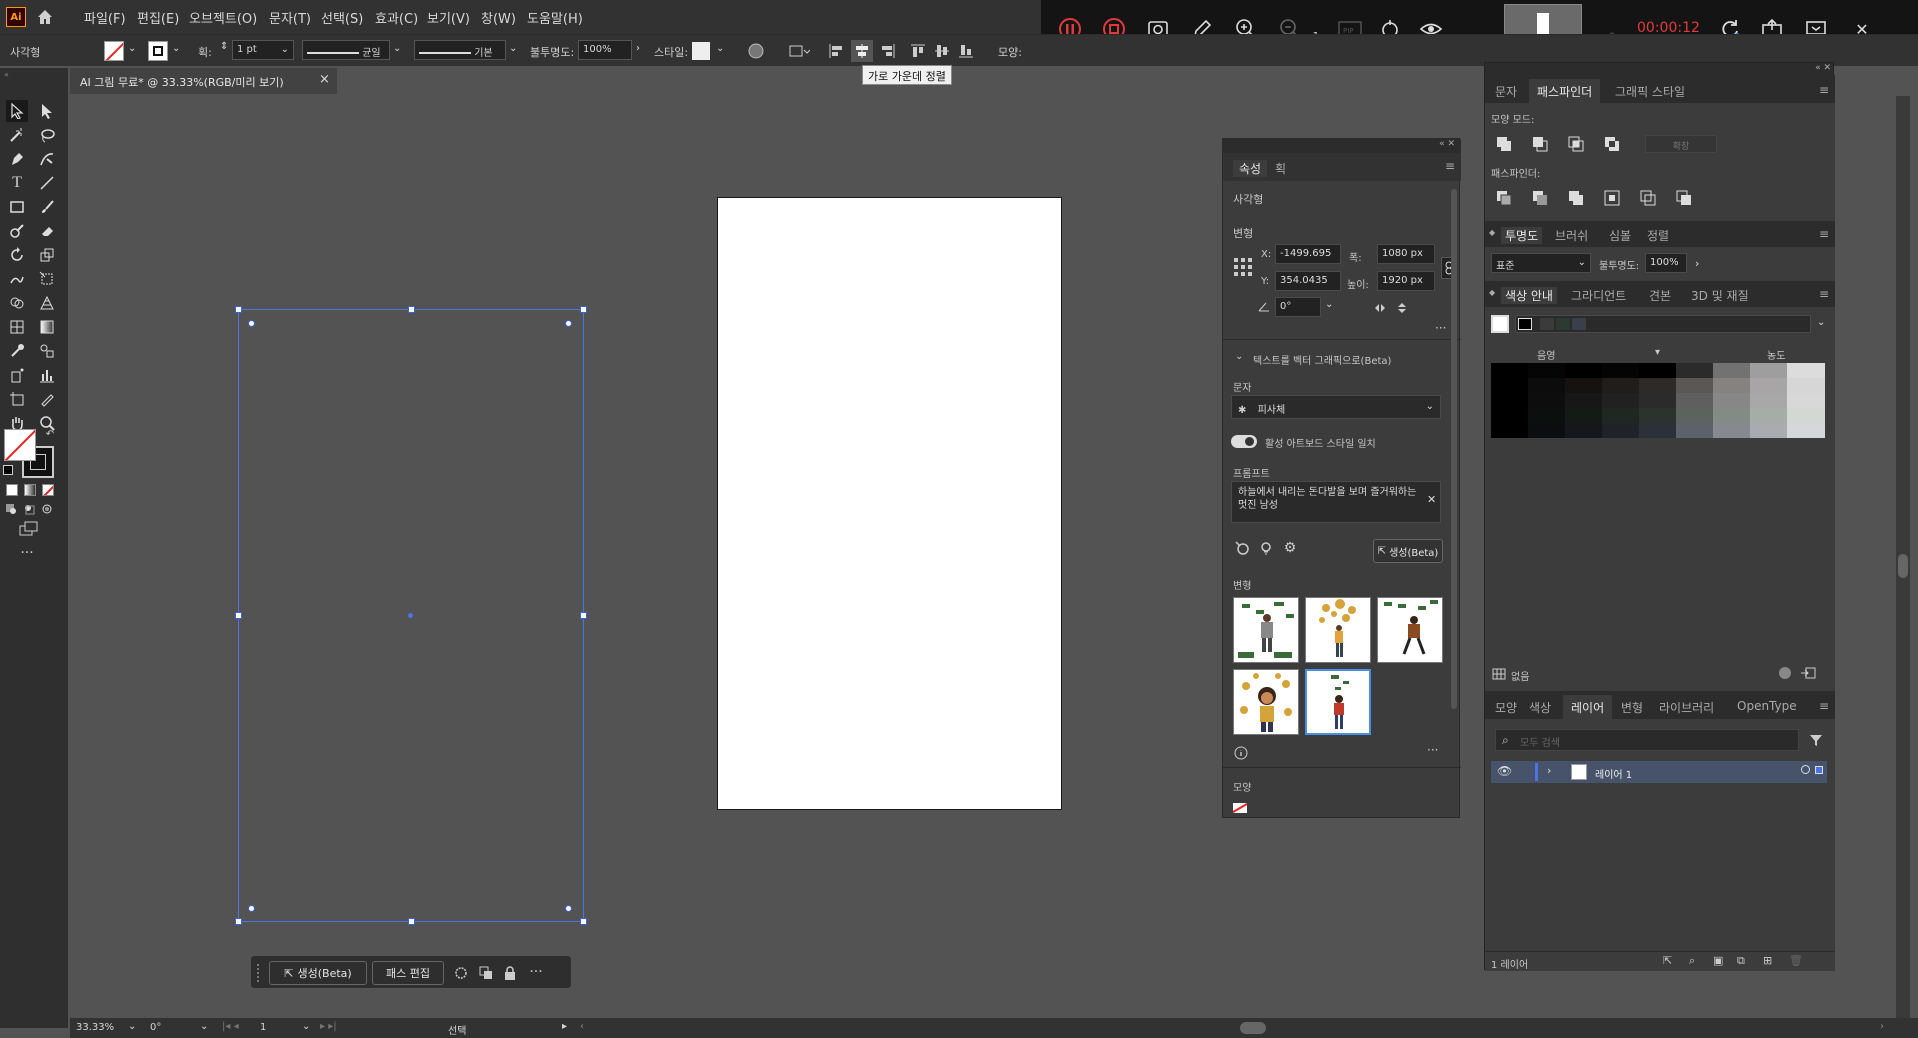 Image resolution: width=1918 pixels, height=1038 pixels. What do you see at coordinates (1720, 295) in the screenshot?
I see `tab-3d-materials: 3D 및 재질` at bounding box center [1720, 295].